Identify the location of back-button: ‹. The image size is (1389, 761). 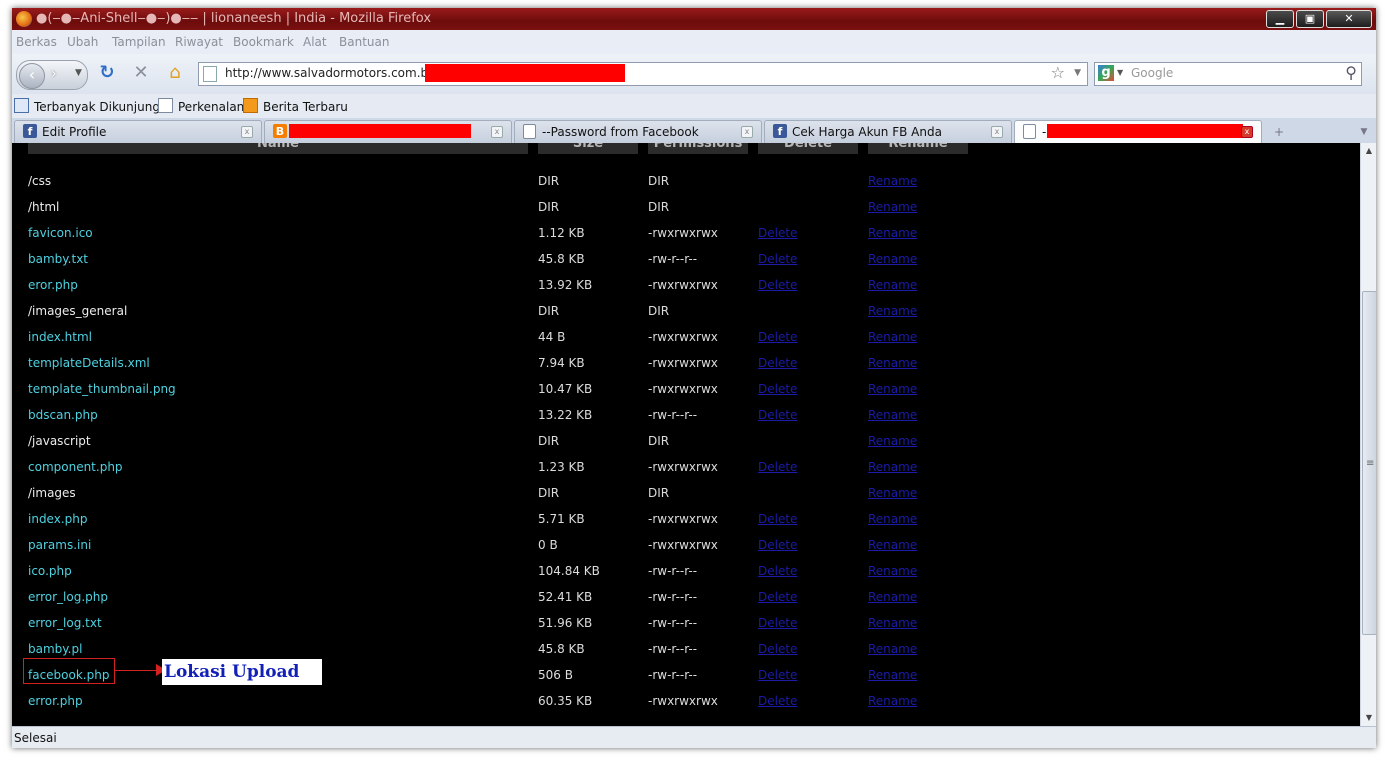
(32, 76).